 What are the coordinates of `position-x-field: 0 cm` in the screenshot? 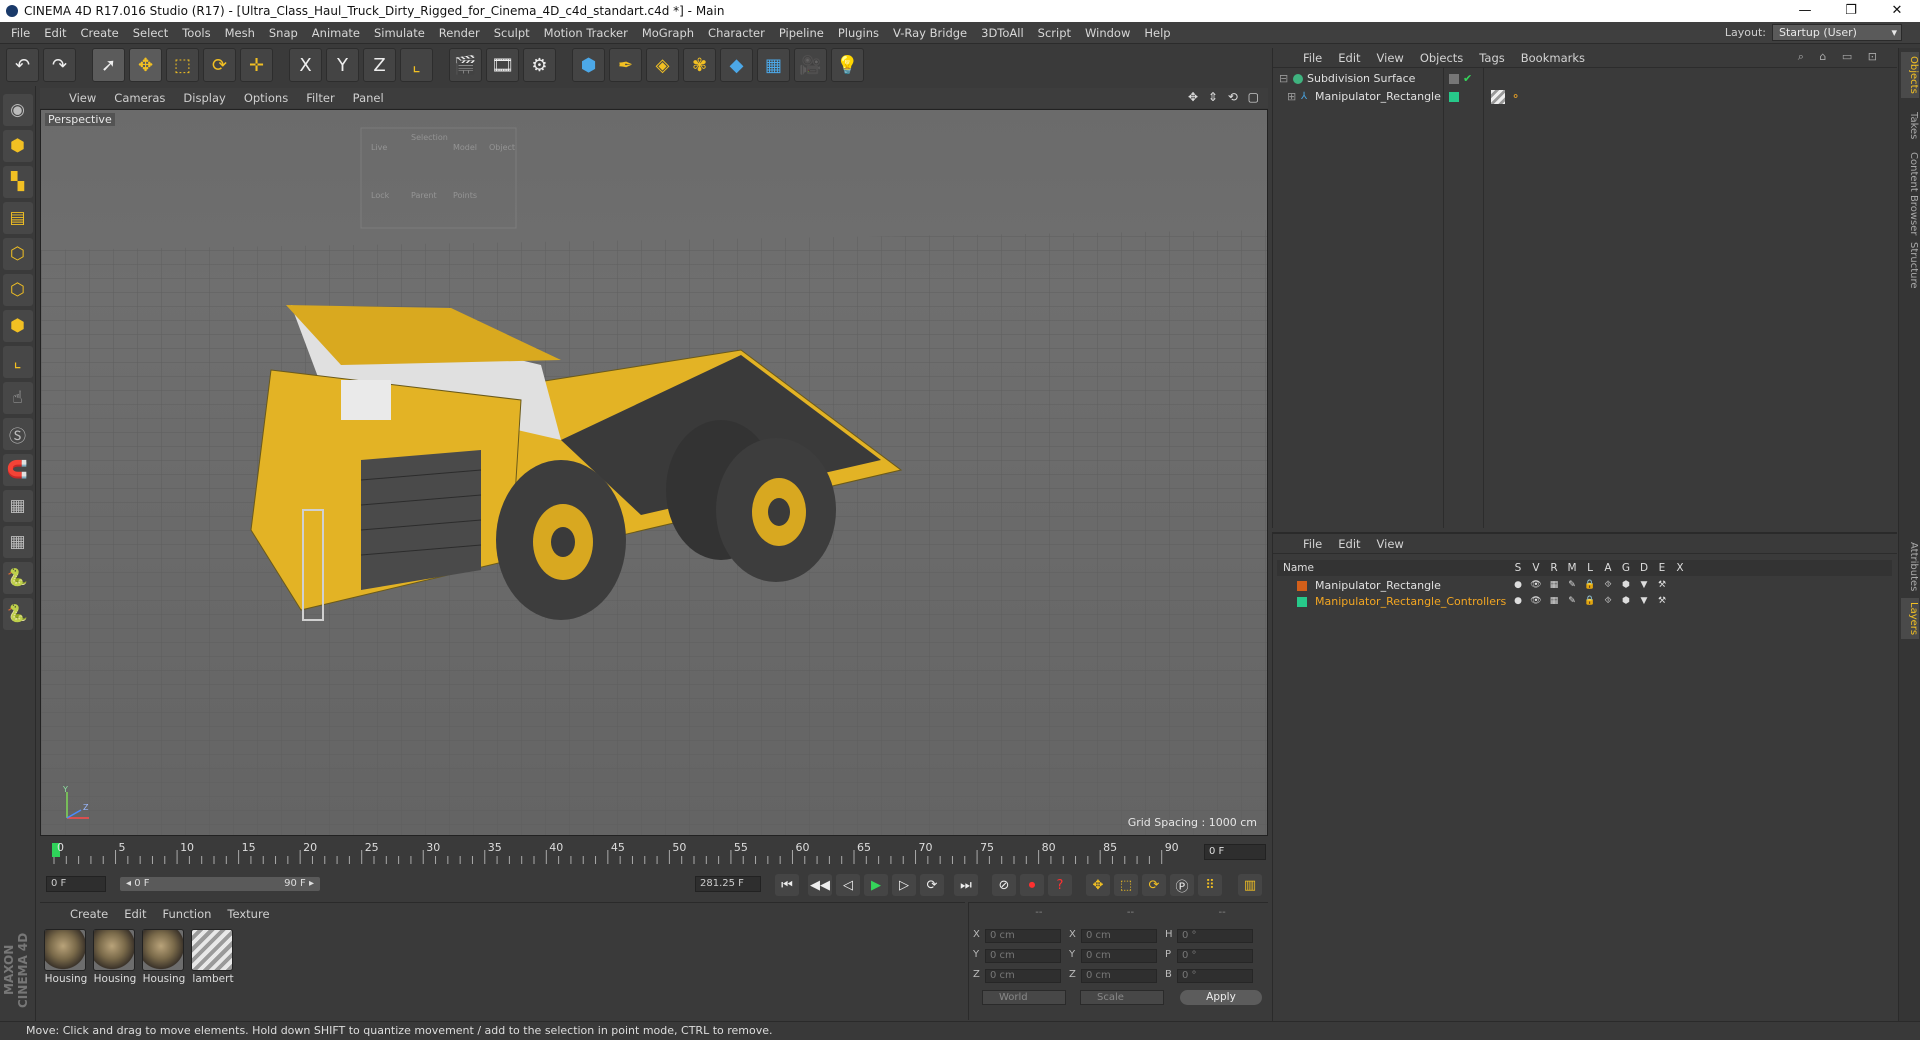 It's located at (1023, 936).